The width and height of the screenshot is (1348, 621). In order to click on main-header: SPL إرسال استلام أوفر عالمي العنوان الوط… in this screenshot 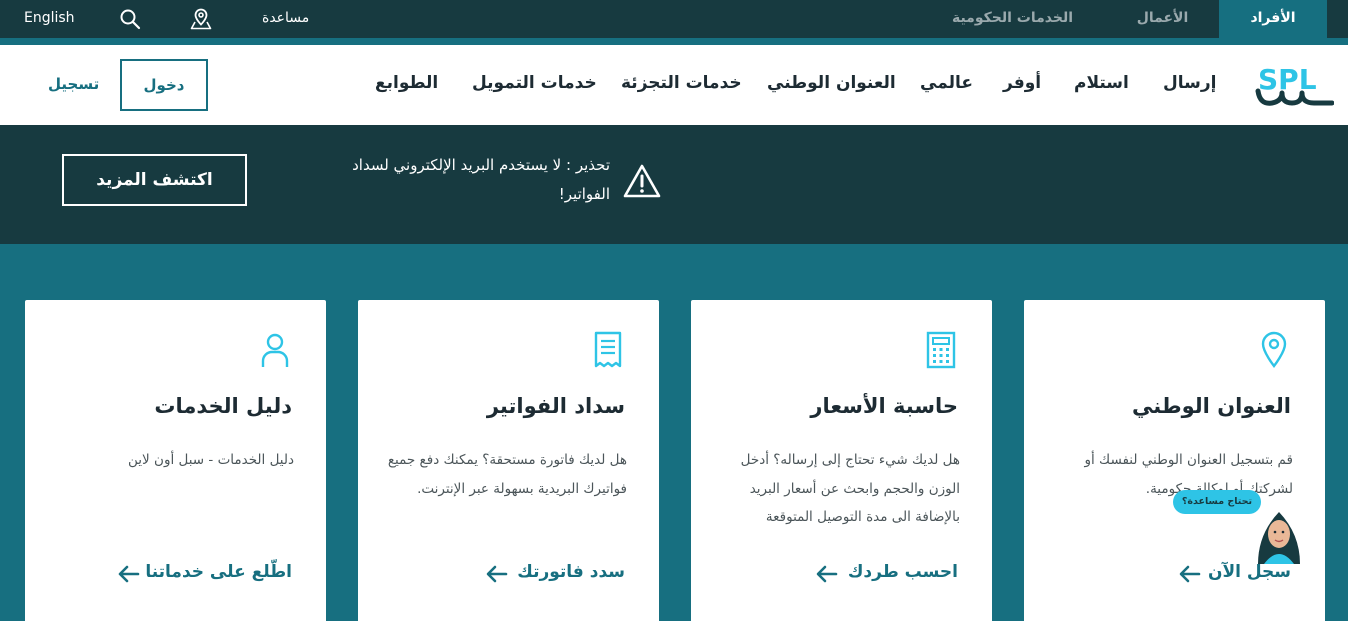, I will do `click(674, 85)`.